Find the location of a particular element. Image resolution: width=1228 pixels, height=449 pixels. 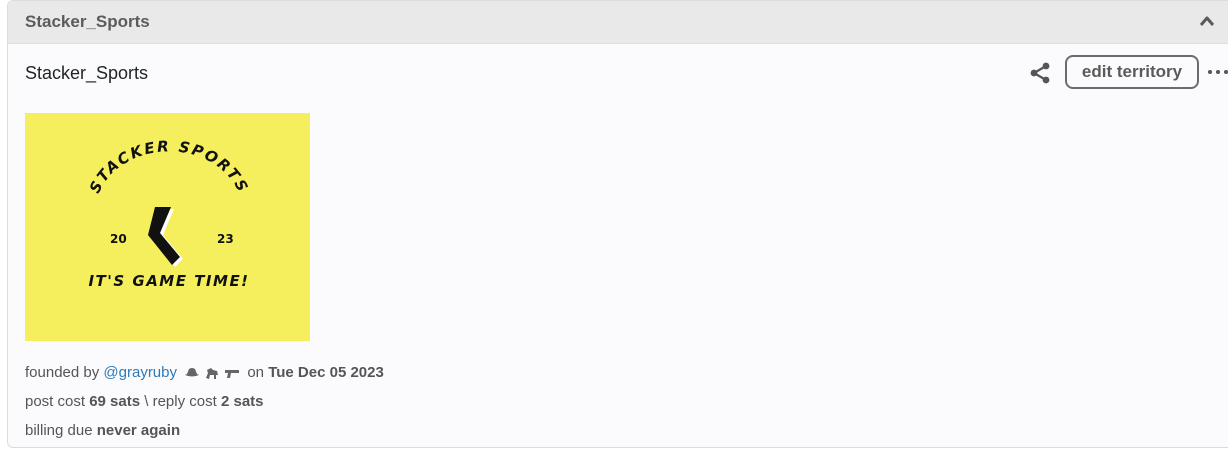

logo-year-right: 23 is located at coordinates (225, 239).